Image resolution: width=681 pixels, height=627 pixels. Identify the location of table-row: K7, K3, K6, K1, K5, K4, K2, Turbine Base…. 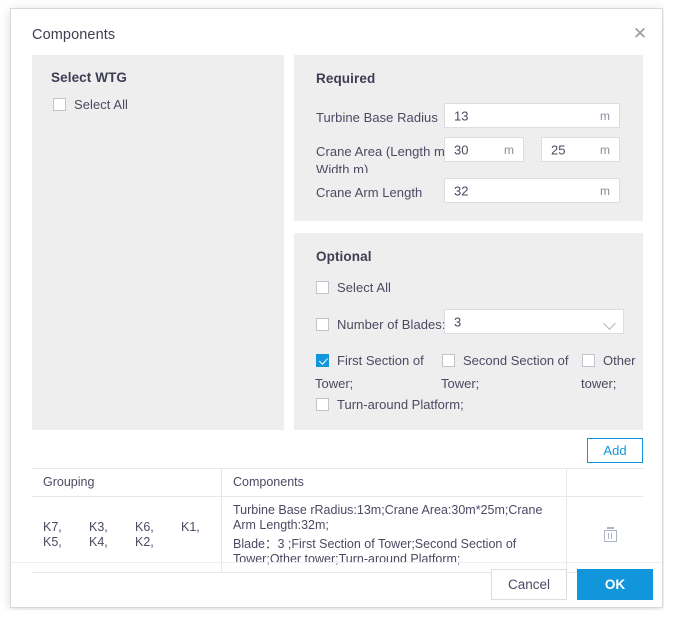
(337, 534).